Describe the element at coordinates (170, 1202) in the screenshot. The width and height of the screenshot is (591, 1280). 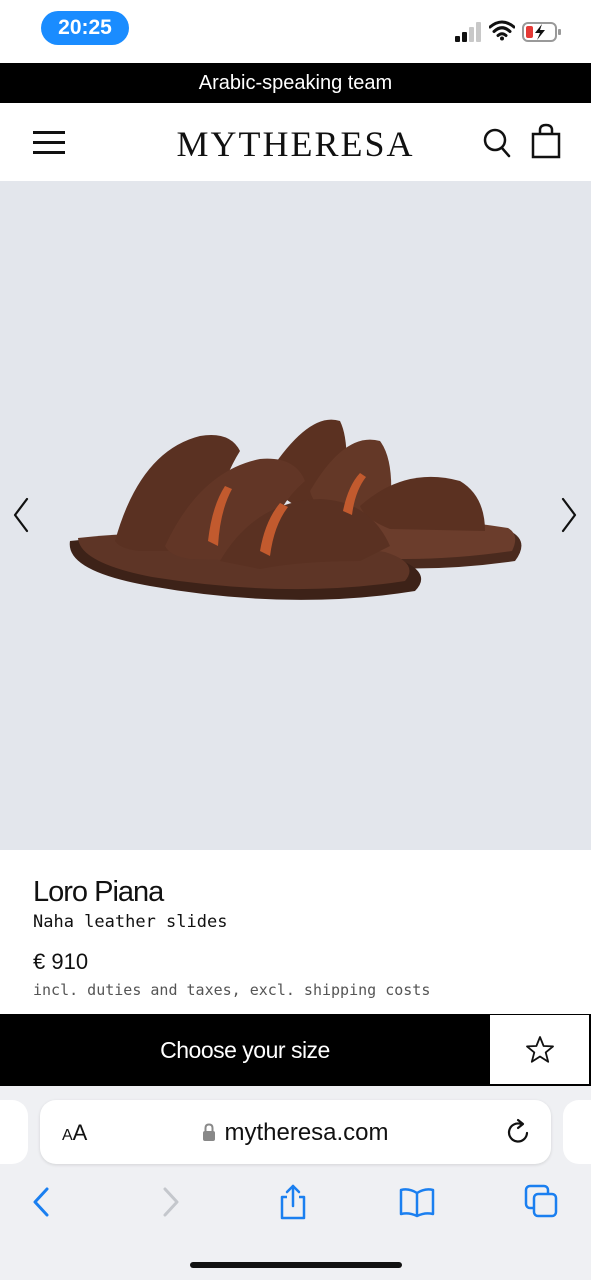
I see `forward-icon` at that location.